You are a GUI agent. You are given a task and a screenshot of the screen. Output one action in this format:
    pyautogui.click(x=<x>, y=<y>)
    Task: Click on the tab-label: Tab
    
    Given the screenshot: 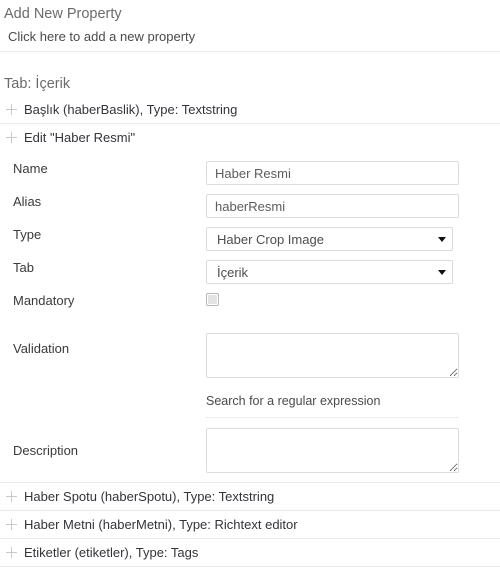 What is the action you would take?
    pyautogui.click(x=23, y=267)
    